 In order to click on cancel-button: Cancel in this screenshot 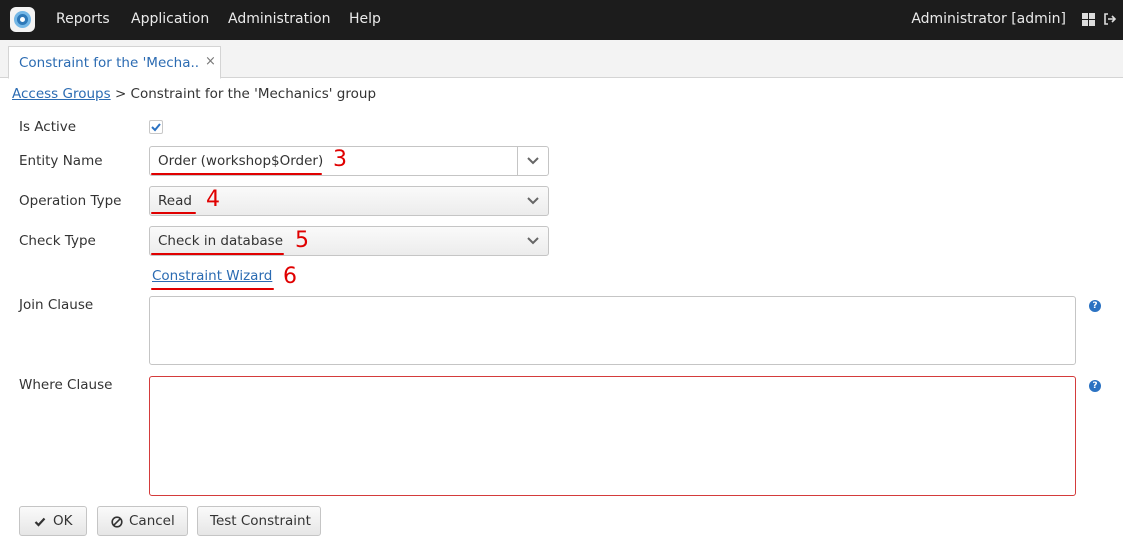, I will do `click(142, 521)`.